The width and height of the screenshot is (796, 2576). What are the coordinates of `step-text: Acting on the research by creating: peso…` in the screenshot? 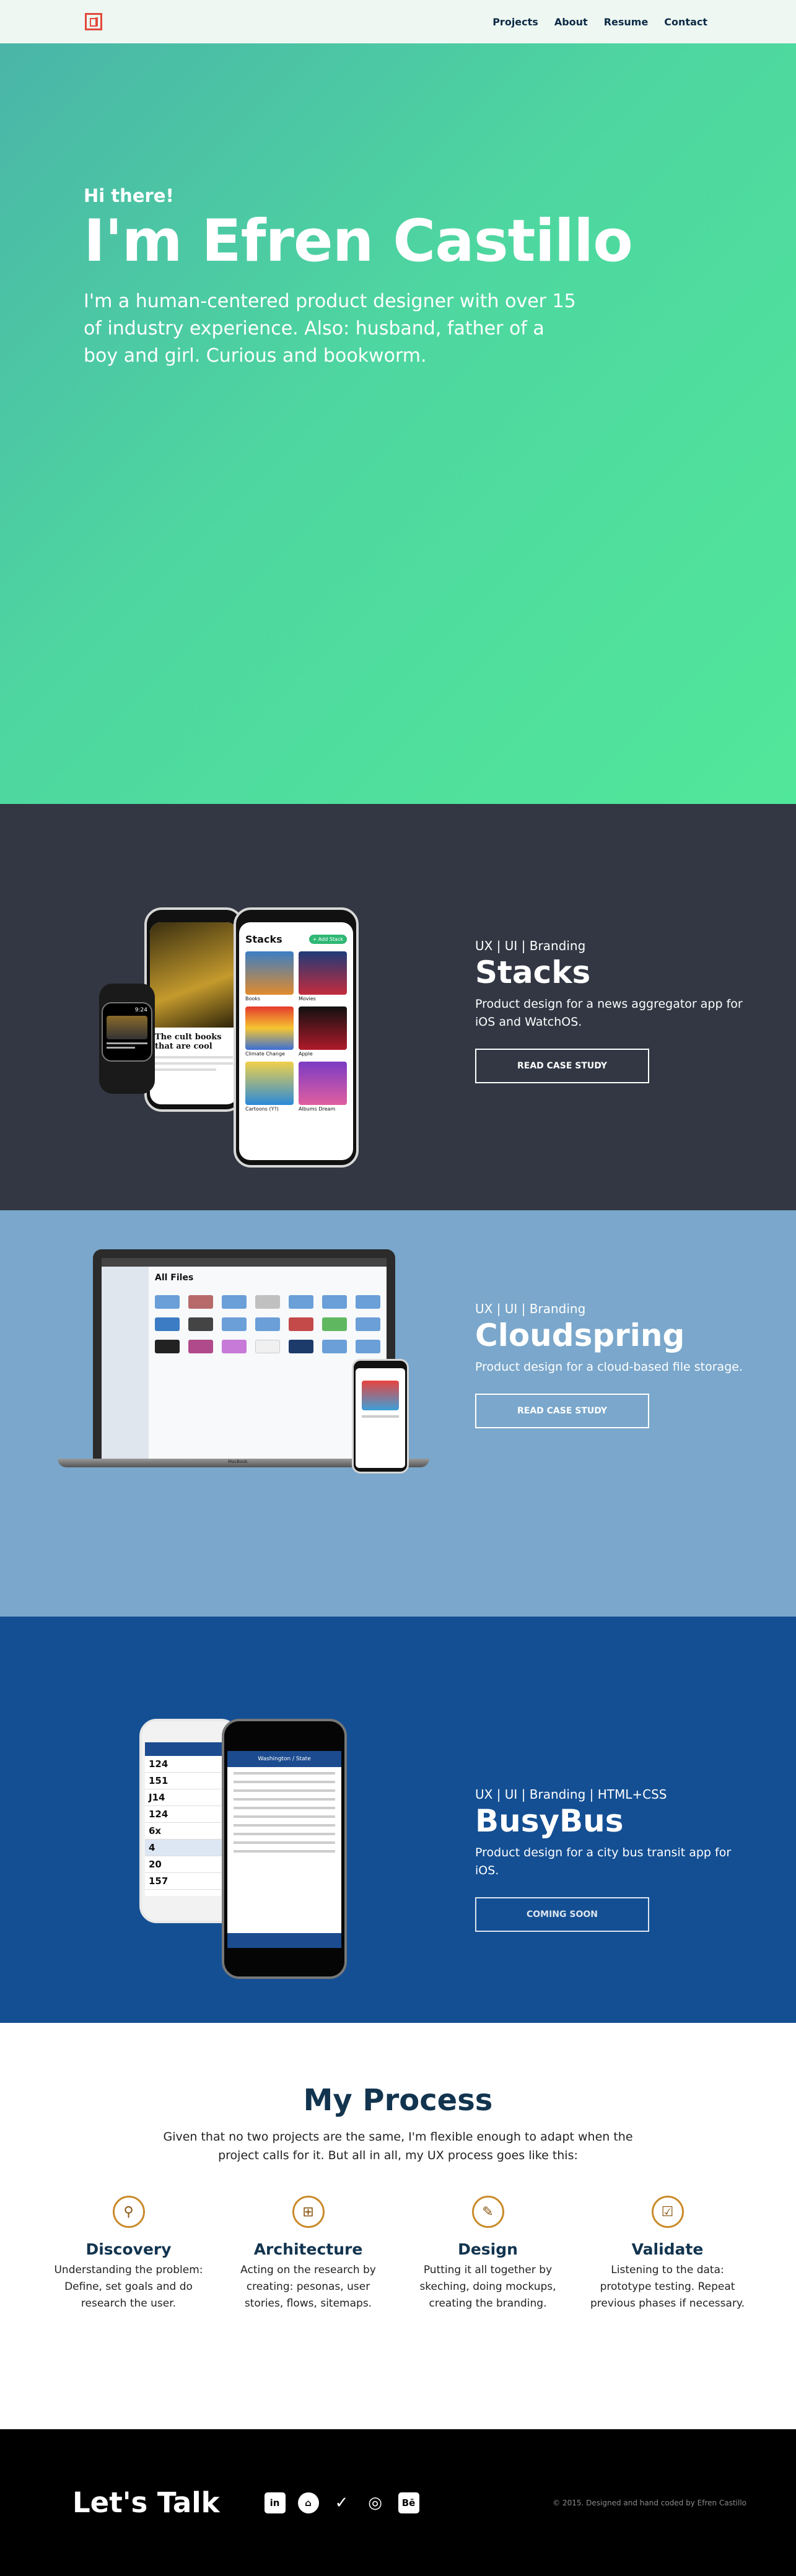 It's located at (308, 2287).